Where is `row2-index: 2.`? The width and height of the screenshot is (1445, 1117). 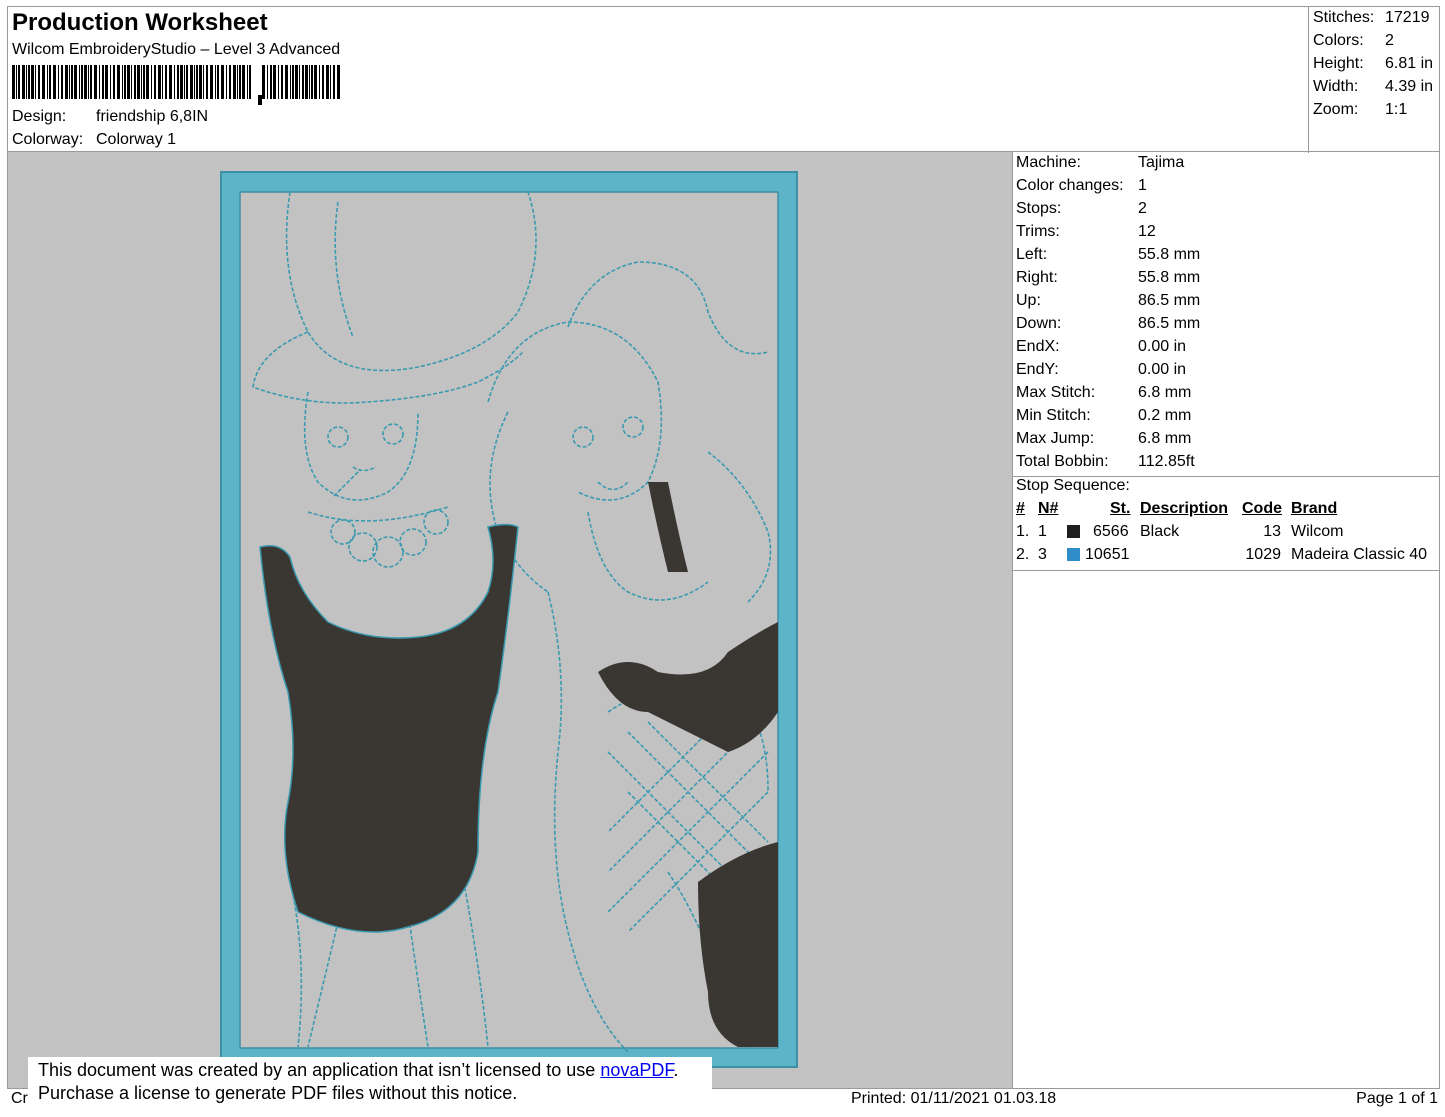 row2-index: 2. is located at coordinates (1023, 554).